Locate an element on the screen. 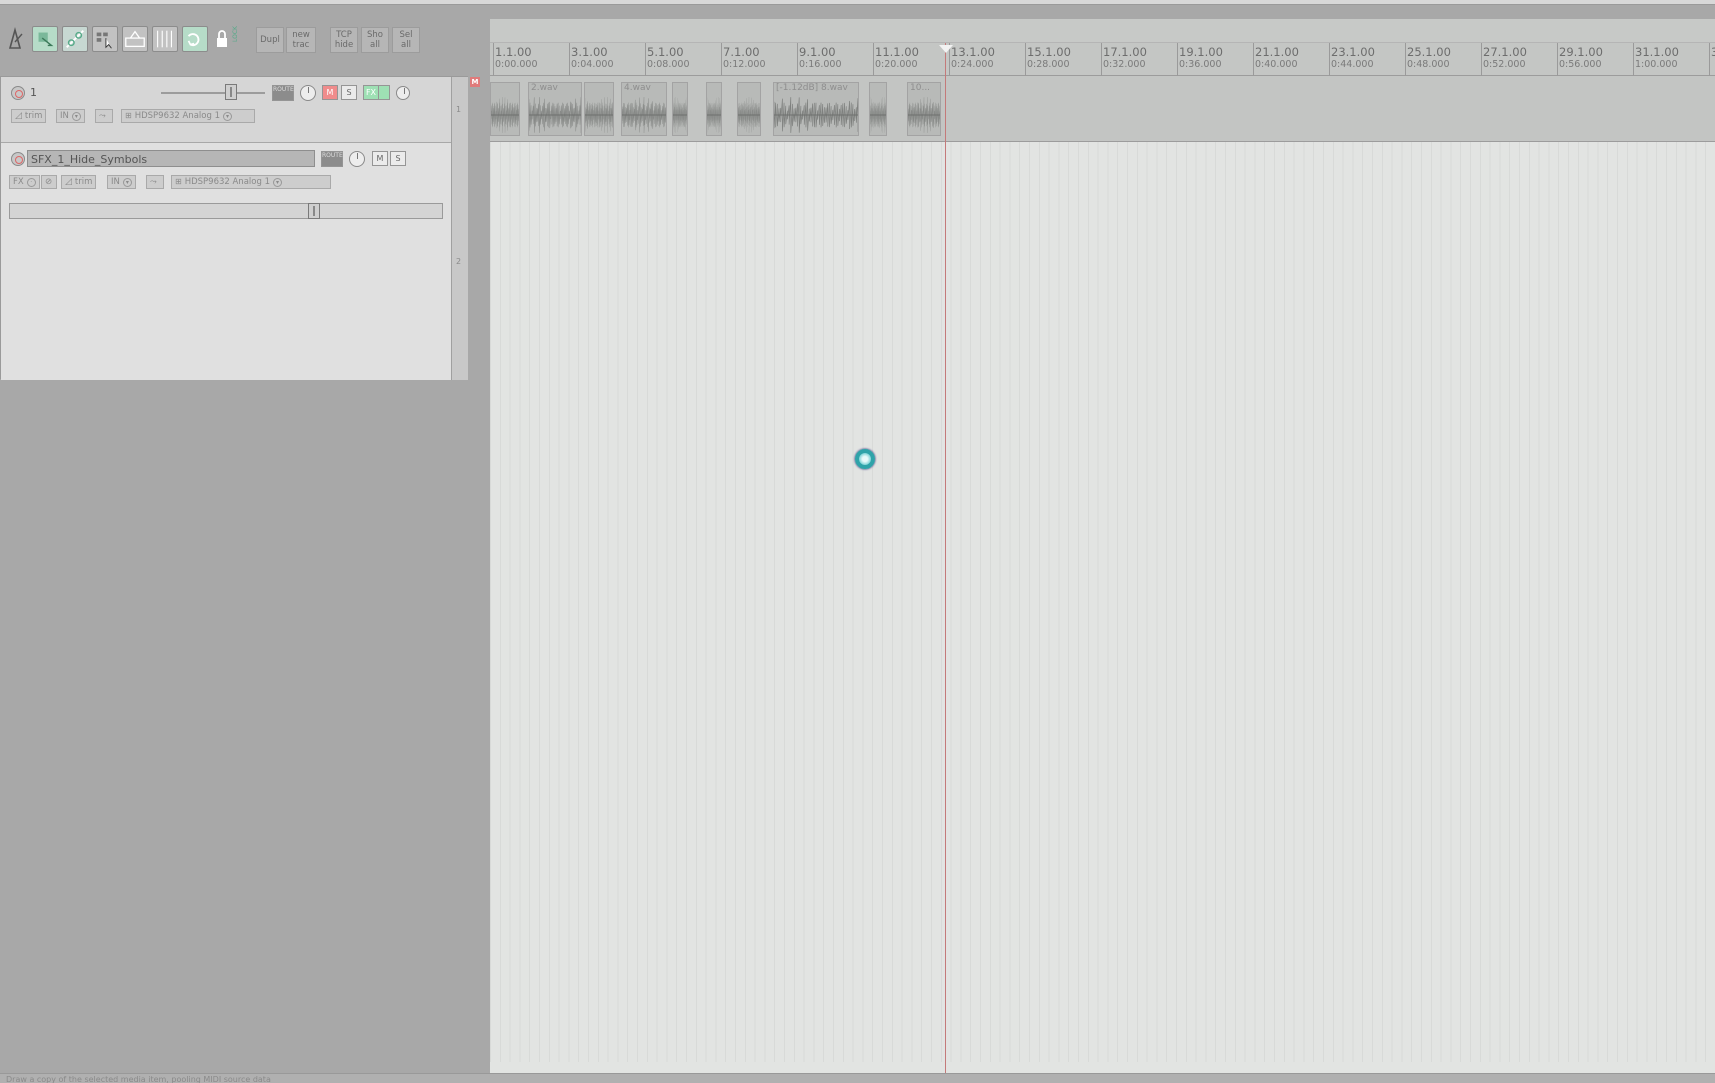 This screenshot has width=1715, height=1083. ruler-bar-label: 3.1.00 is located at coordinates (589, 52).